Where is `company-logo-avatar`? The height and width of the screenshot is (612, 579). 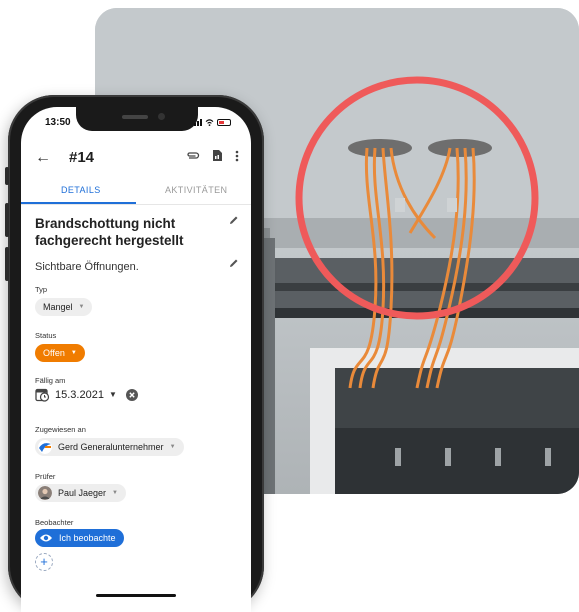
company-logo-avatar is located at coordinates (45, 447).